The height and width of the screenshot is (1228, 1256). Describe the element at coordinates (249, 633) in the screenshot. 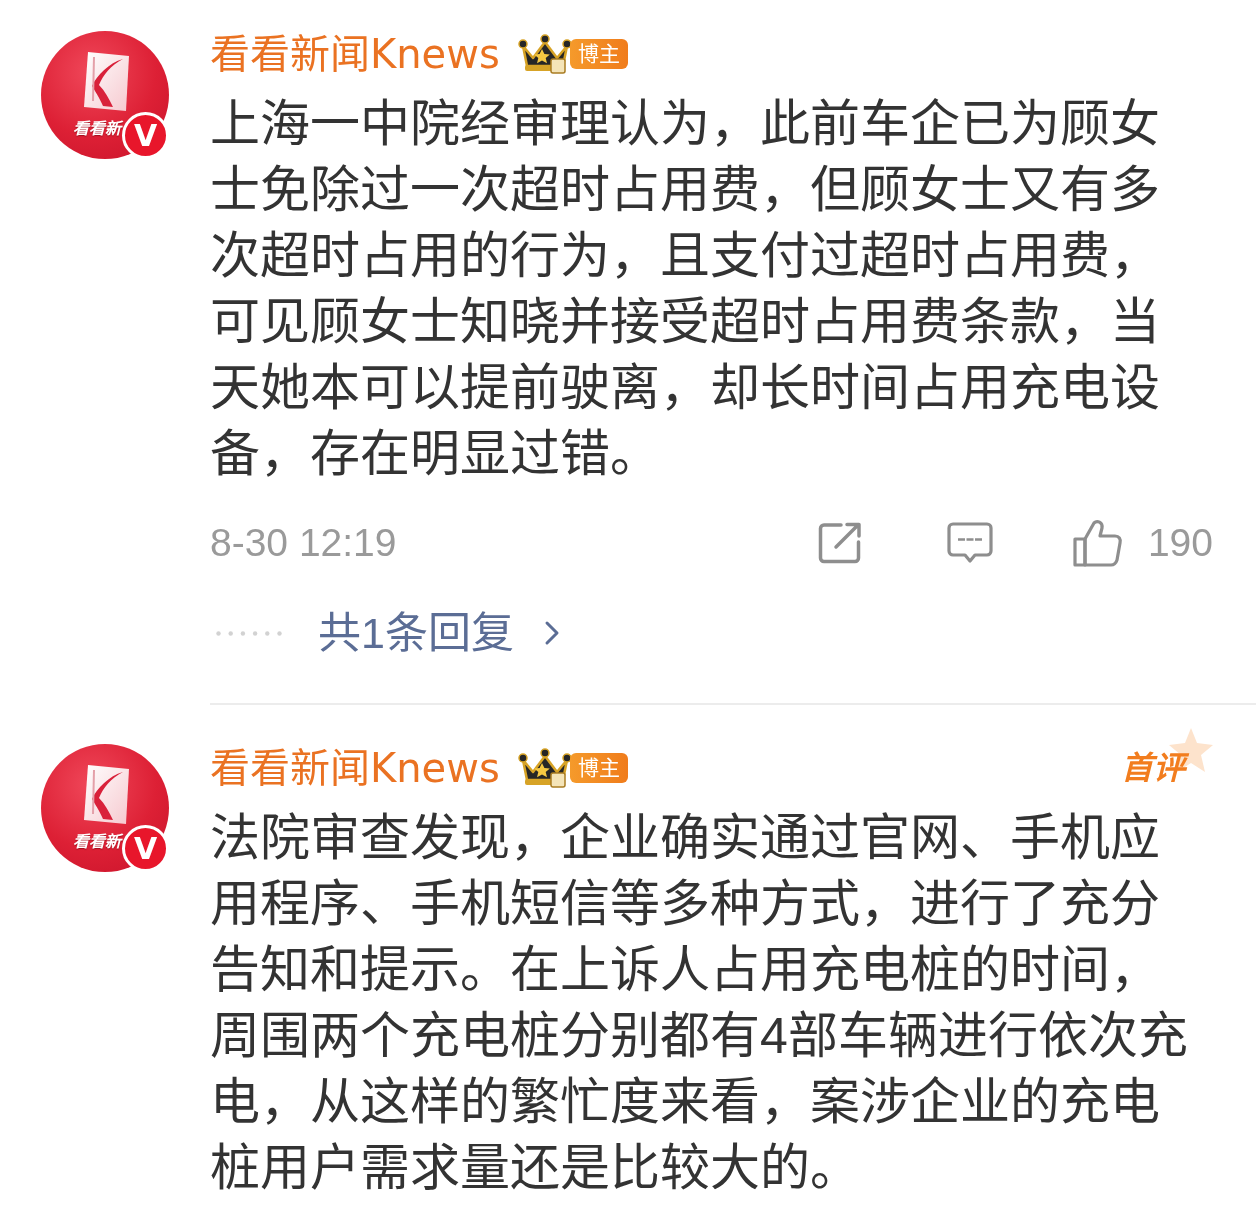

I see `dotted-line` at that location.